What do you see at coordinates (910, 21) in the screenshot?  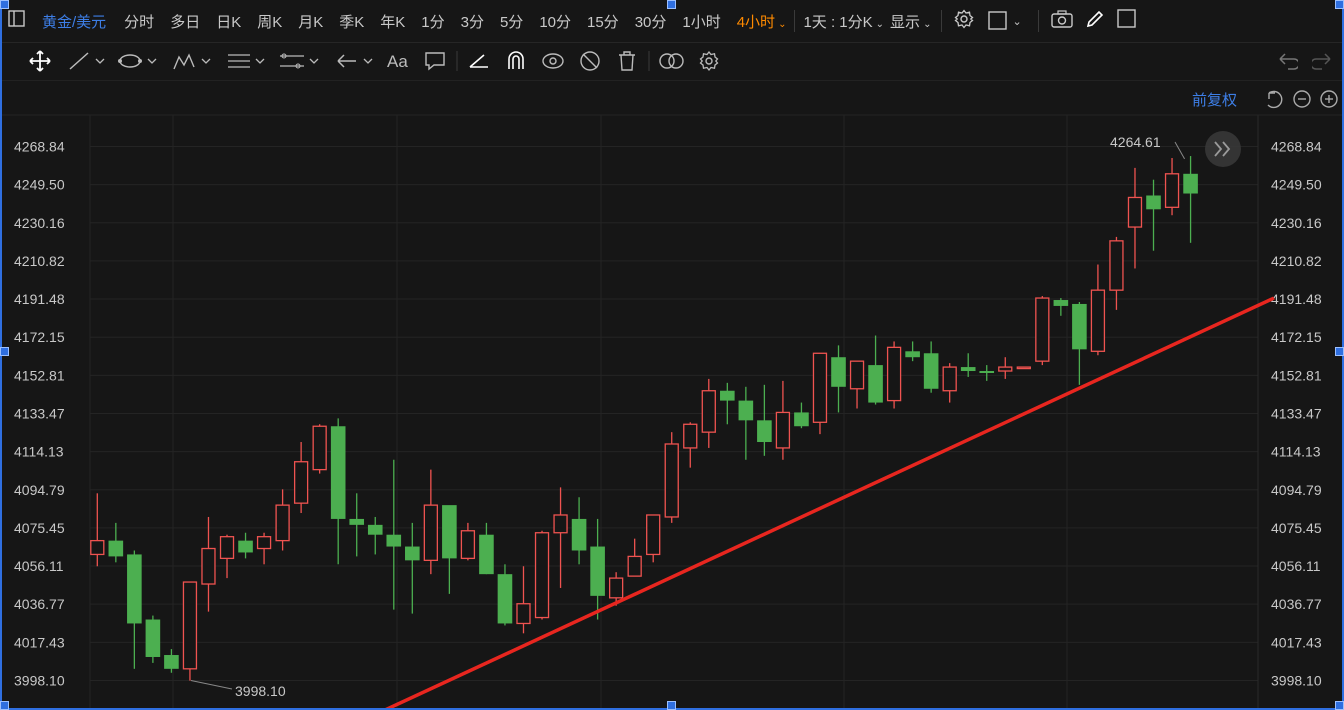 I see `display-menu: 显示 ⌄` at bounding box center [910, 21].